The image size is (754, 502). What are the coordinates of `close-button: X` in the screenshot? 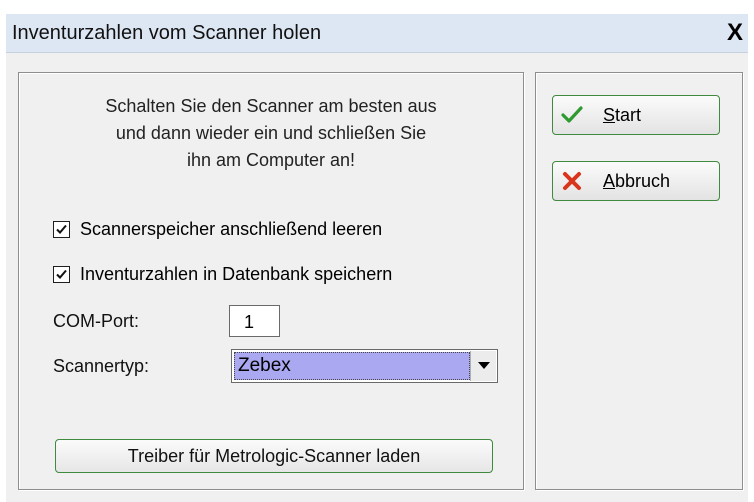 It's located at (735, 32).